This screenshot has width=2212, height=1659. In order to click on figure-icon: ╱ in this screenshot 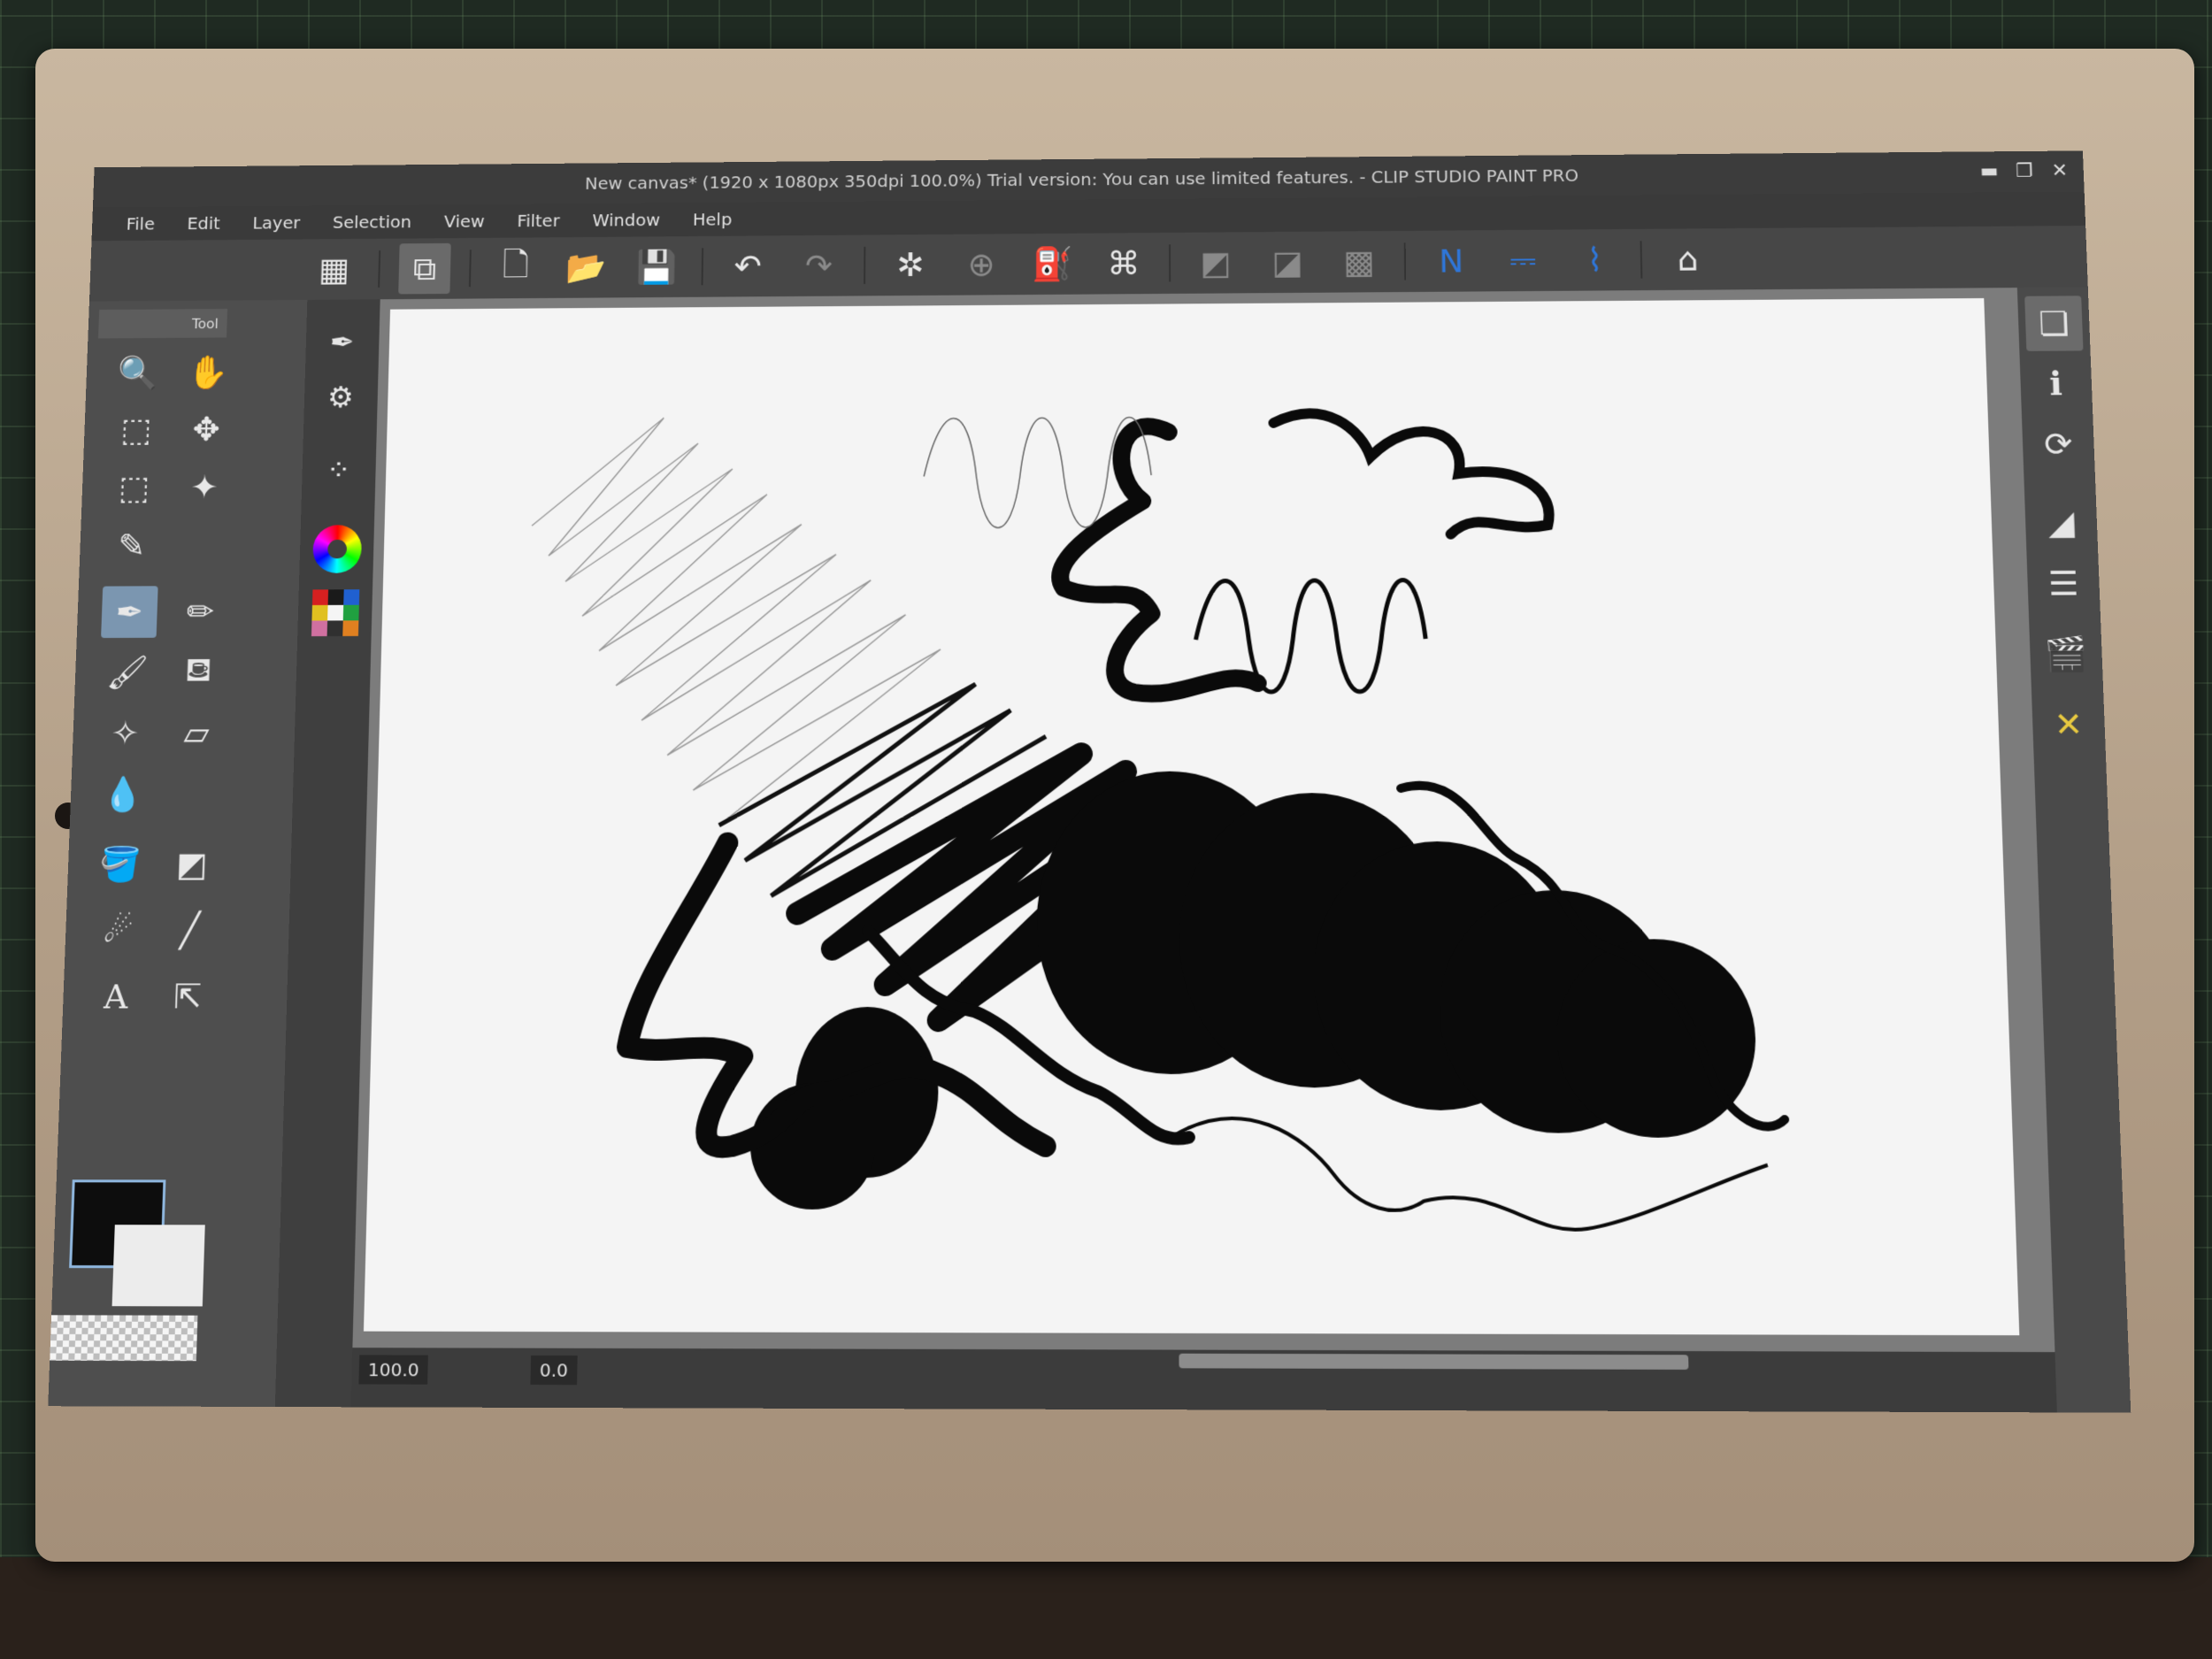, I will do `click(190, 930)`.